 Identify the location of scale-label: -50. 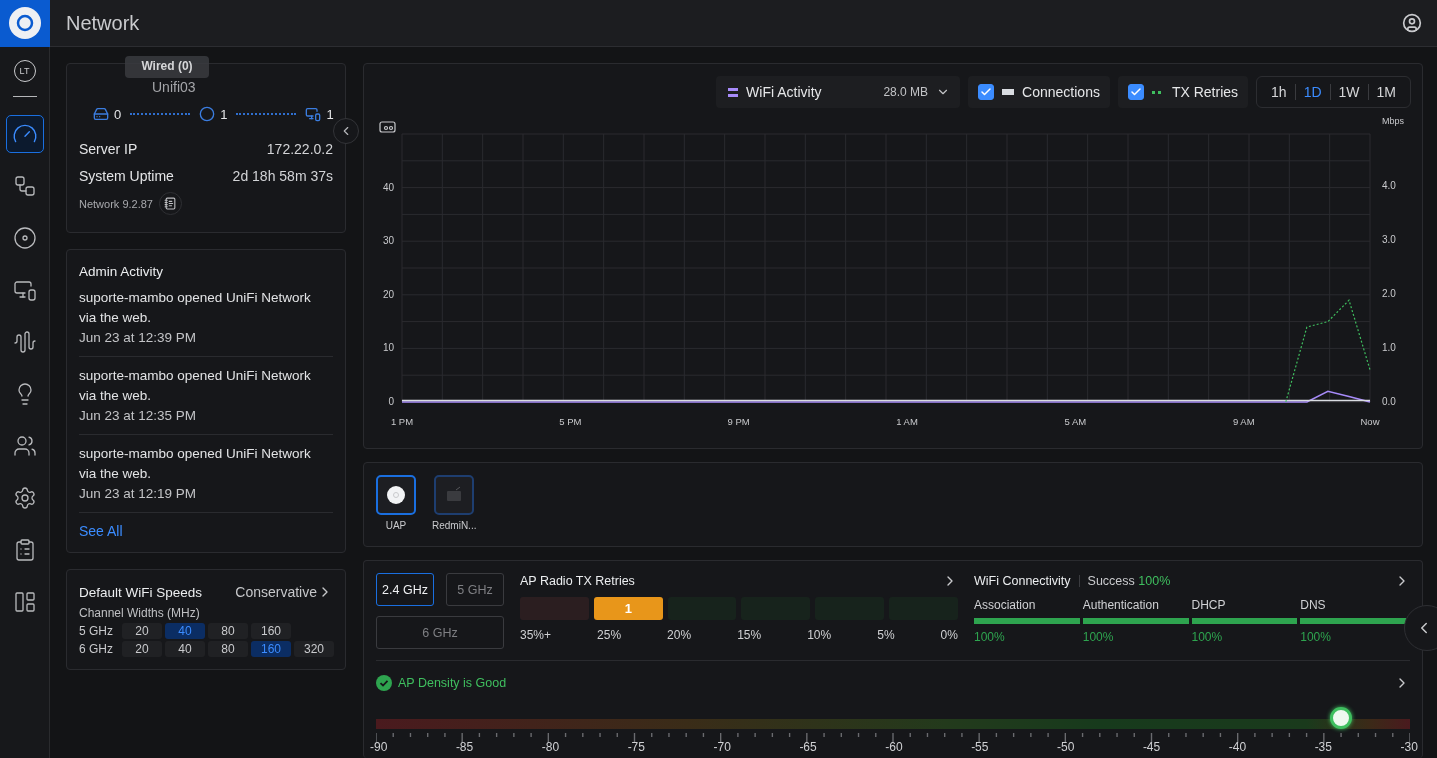
(1066, 747).